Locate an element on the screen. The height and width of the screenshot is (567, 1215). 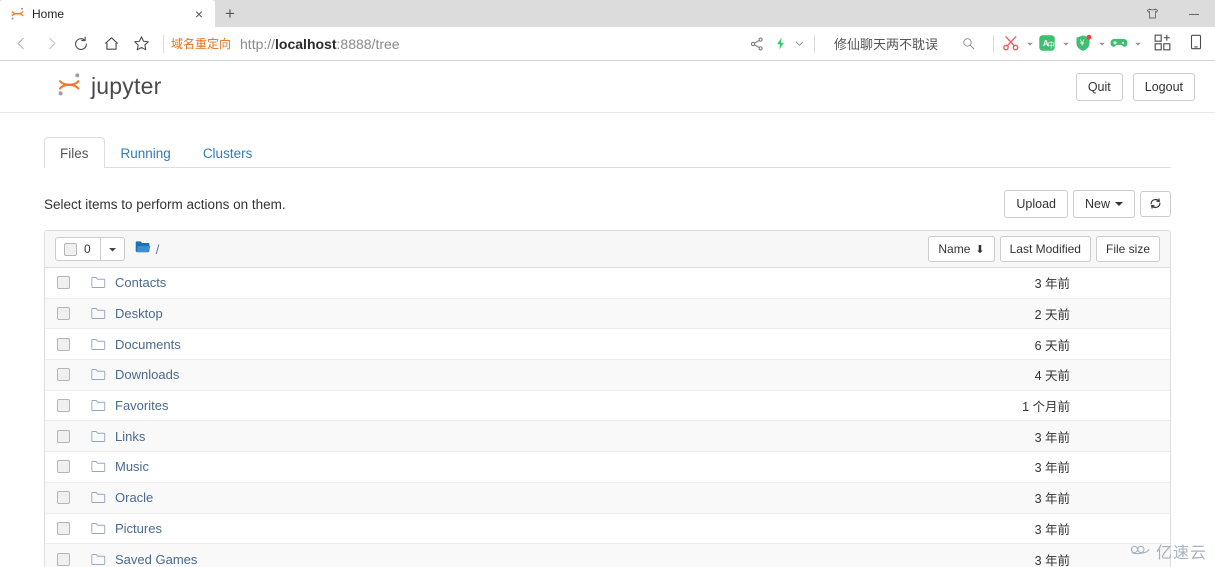
table-row: Links 3 年前 is located at coordinates (607, 437).